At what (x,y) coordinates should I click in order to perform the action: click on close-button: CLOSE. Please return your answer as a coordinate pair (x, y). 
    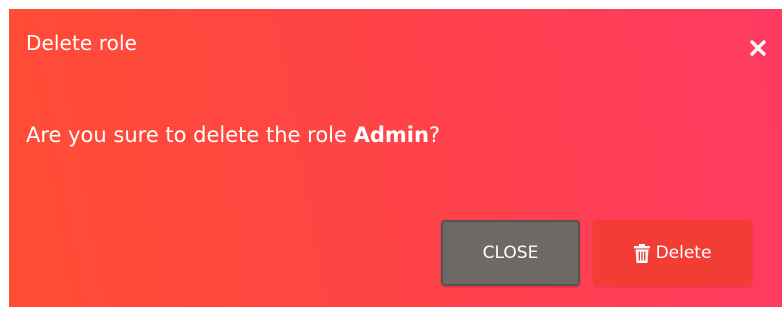
    Looking at the image, I should click on (510, 253).